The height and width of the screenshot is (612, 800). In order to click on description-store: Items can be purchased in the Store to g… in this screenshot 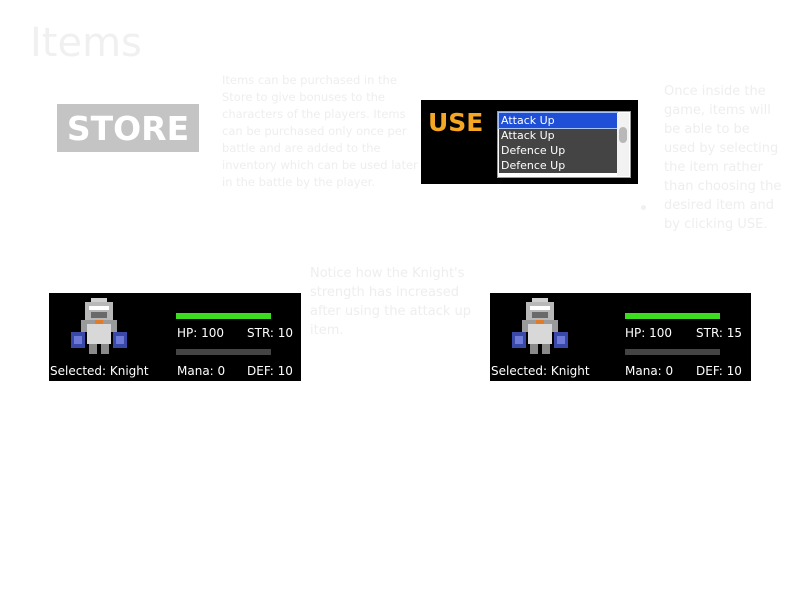, I will do `click(320, 131)`.